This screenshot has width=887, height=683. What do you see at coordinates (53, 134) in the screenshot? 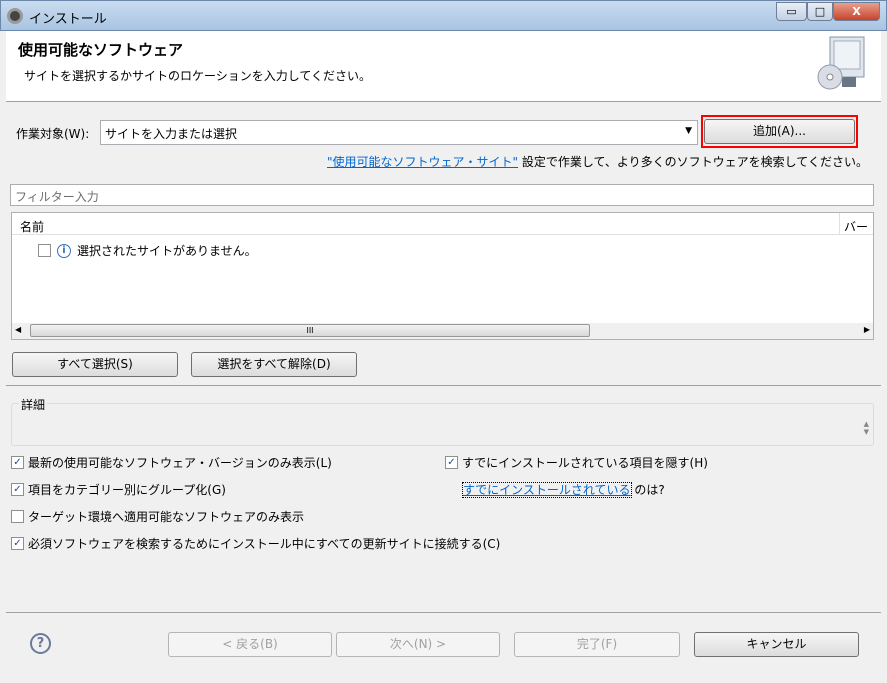
I see `work-with-label: 作業対象(W):` at bounding box center [53, 134].